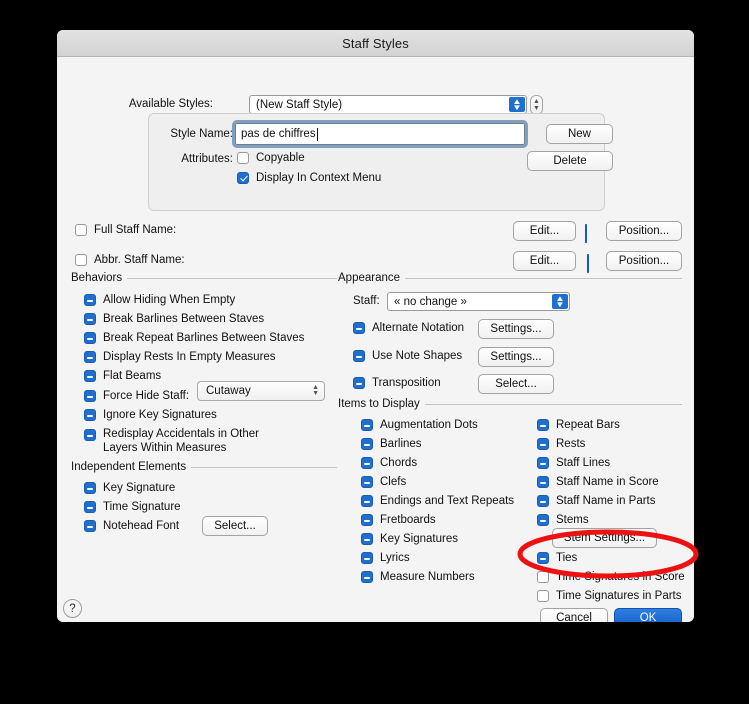 The height and width of the screenshot is (704, 749). I want to click on checkbox-use-note-shapes: Use Note Shapes, so click(407, 356).